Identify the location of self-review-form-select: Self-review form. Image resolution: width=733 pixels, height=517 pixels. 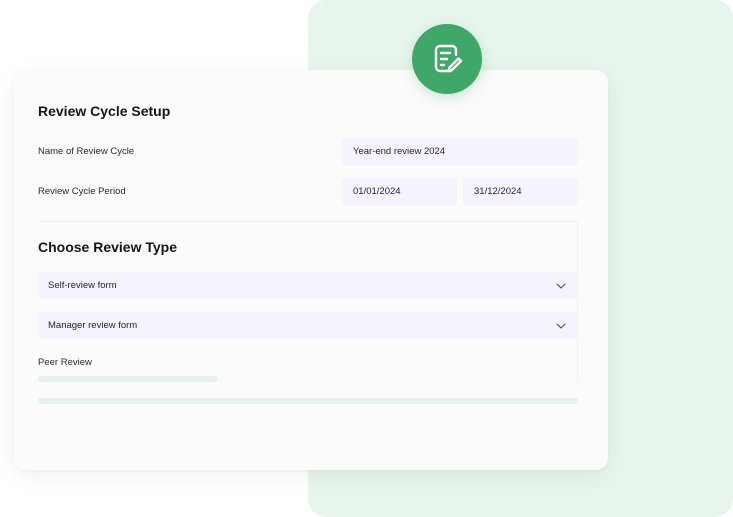
(307, 285).